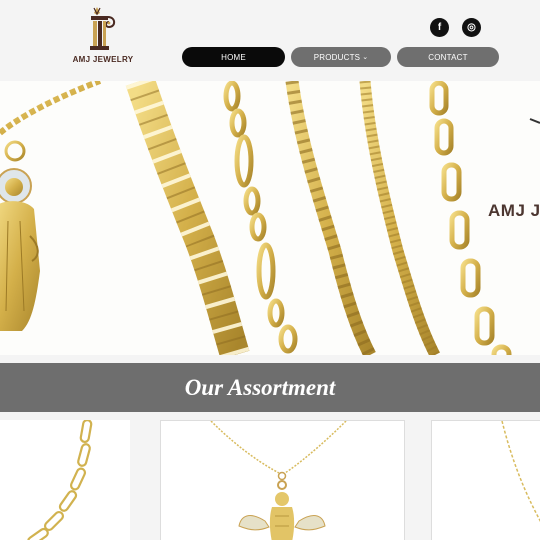 The height and width of the screenshot is (540, 540). What do you see at coordinates (520, 471) in the screenshot?
I see `chain-image` at bounding box center [520, 471].